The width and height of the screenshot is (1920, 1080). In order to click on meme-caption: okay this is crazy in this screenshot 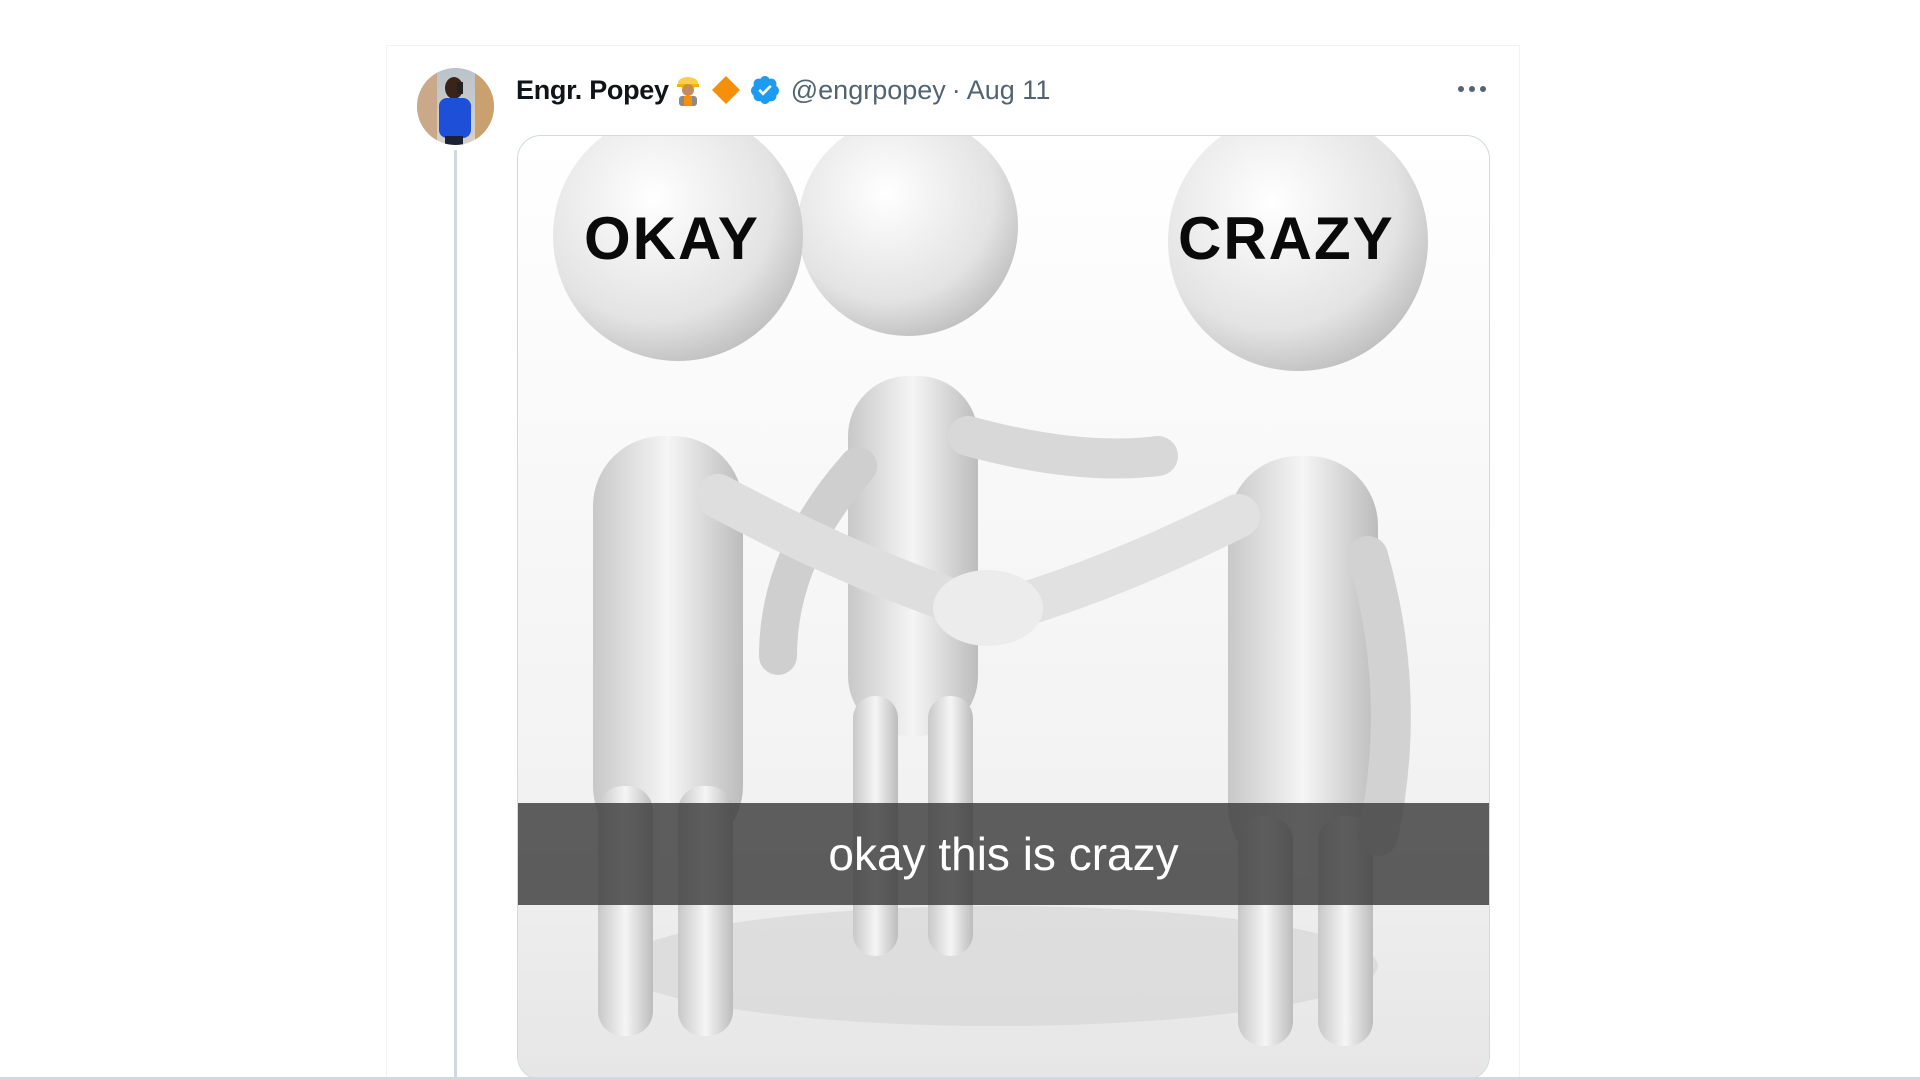, I will do `click(1003, 854)`.